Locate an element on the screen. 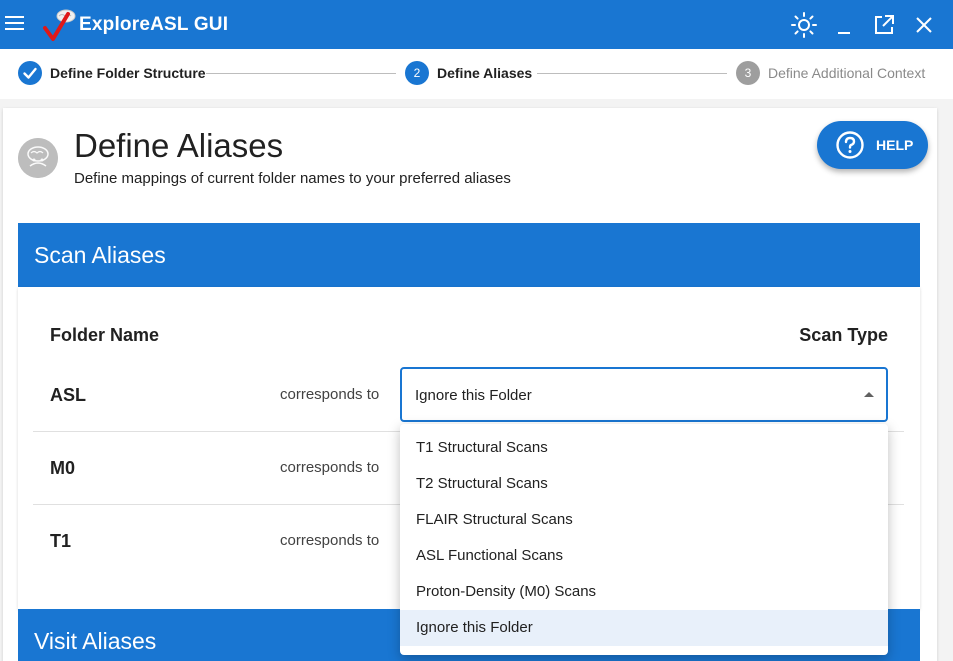 This screenshot has height=661, width=953. folder-name-t1: T1 is located at coordinates (61, 541).